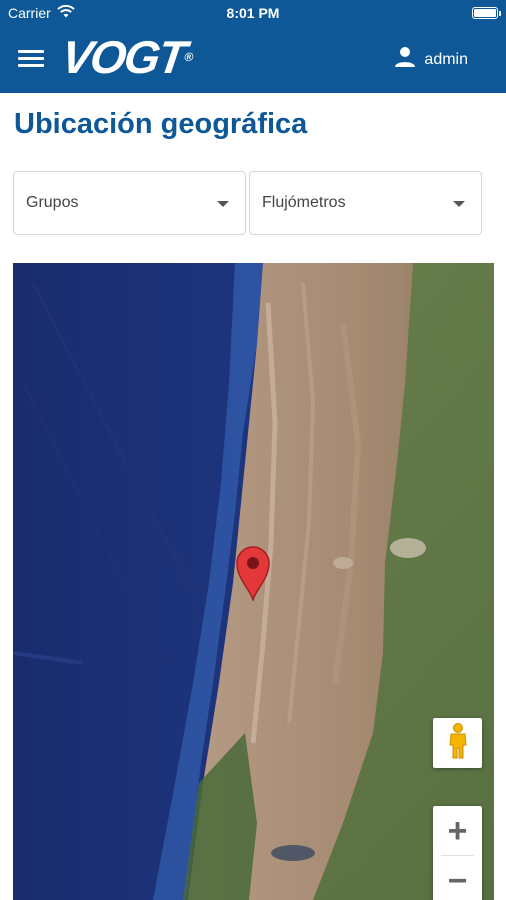  Describe the element at coordinates (129, 203) in the screenshot. I see `groups-select: Grupos` at that location.